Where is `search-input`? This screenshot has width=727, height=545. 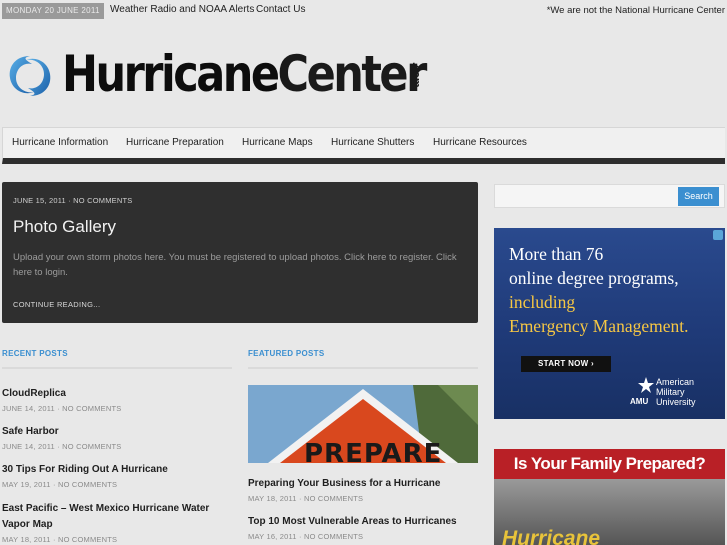 search-input is located at coordinates (586, 196).